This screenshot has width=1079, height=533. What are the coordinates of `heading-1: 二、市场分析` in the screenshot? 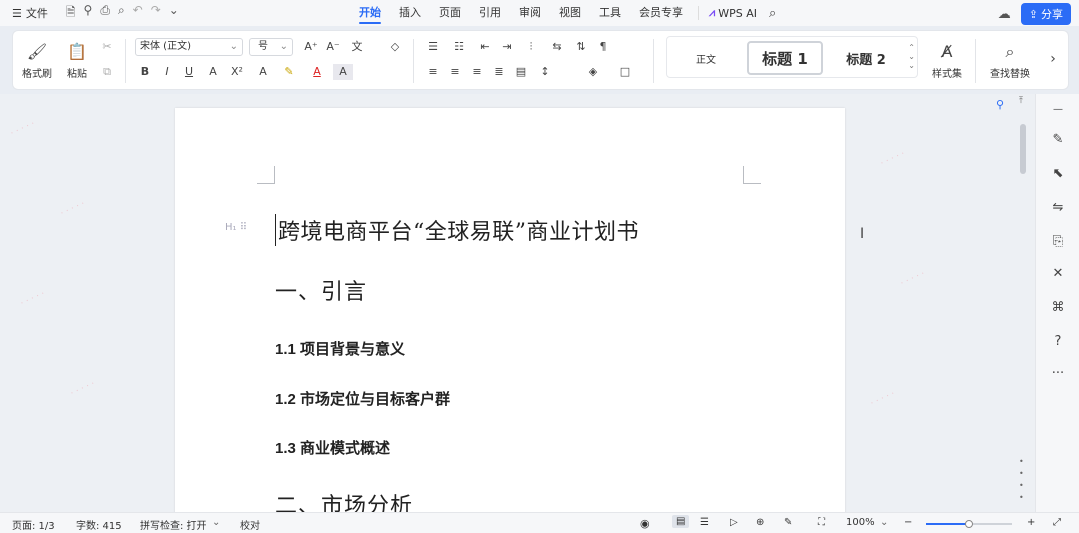 It's located at (344, 500).